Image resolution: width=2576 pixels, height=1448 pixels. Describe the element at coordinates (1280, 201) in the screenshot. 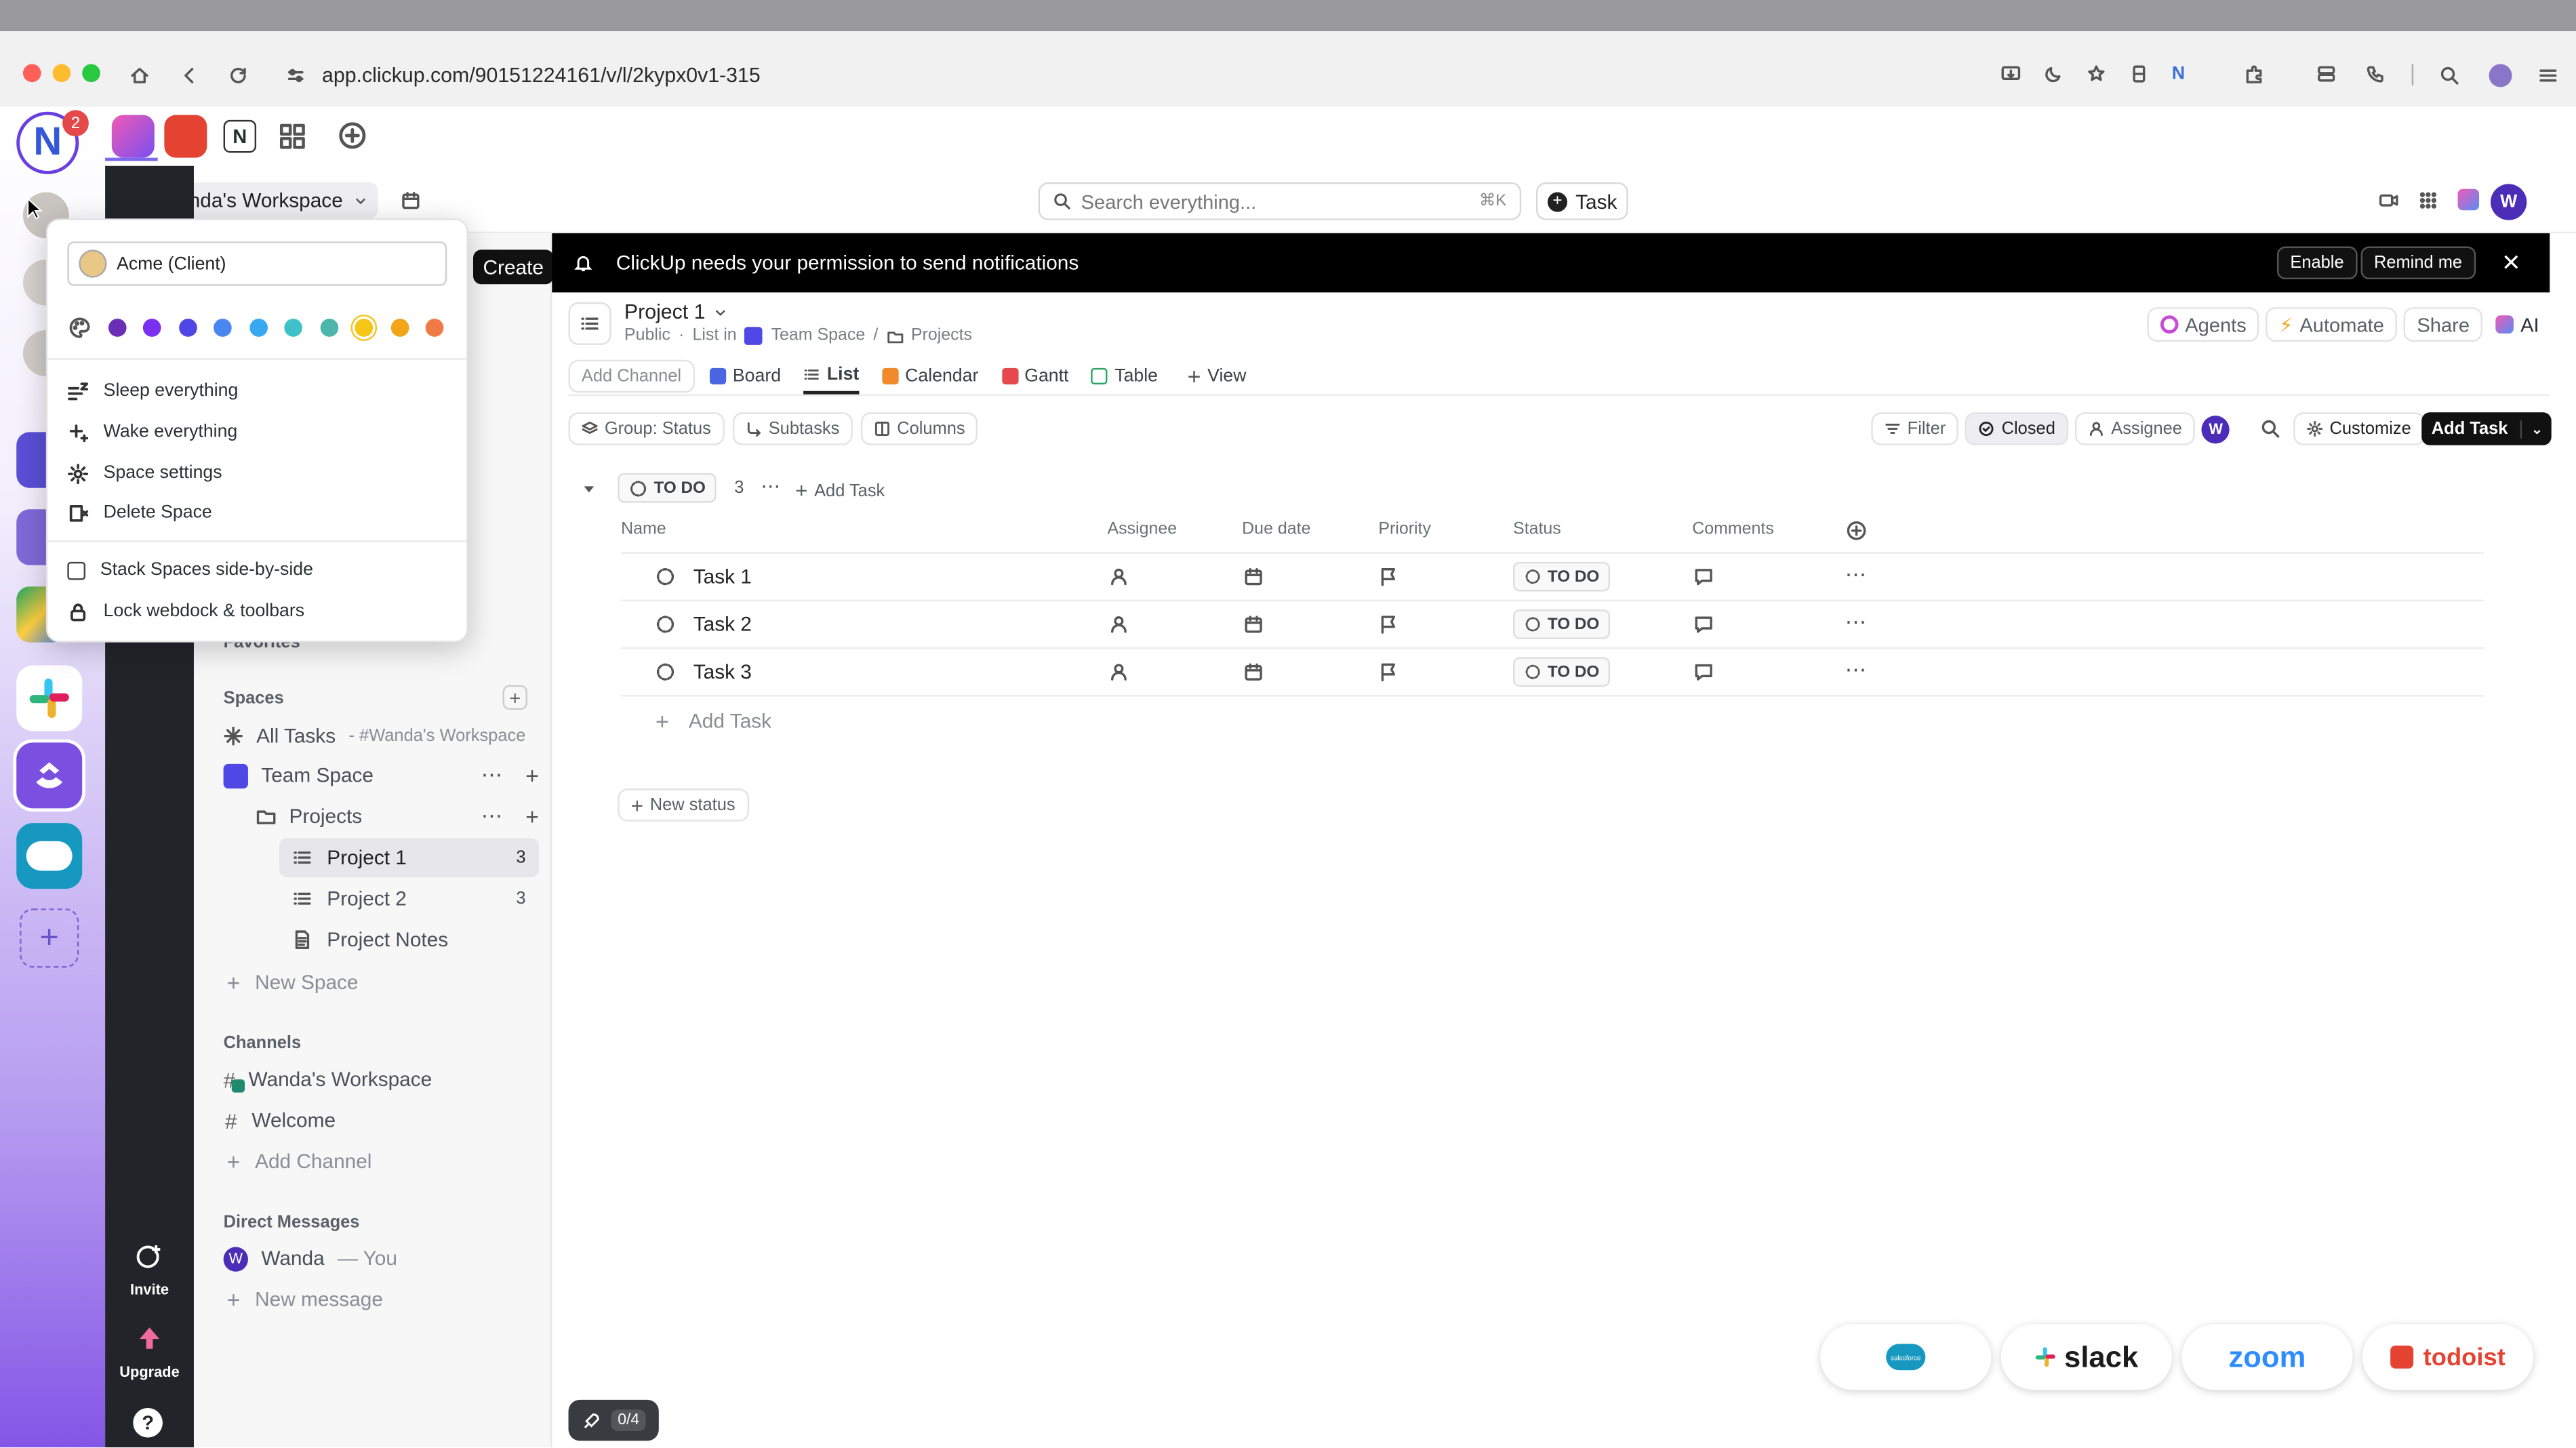

I see `global-search: Search everything... ⌘K` at that location.